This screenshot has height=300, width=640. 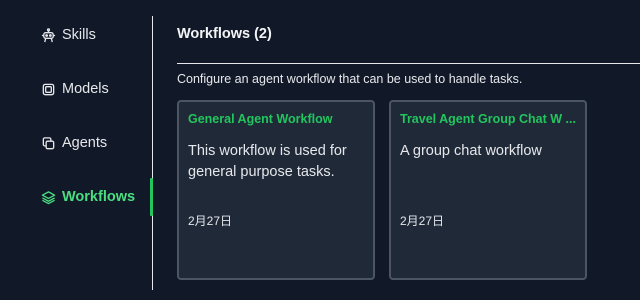 What do you see at coordinates (48, 35) in the screenshot?
I see `robot-icon` at bounding box center [48, 35].